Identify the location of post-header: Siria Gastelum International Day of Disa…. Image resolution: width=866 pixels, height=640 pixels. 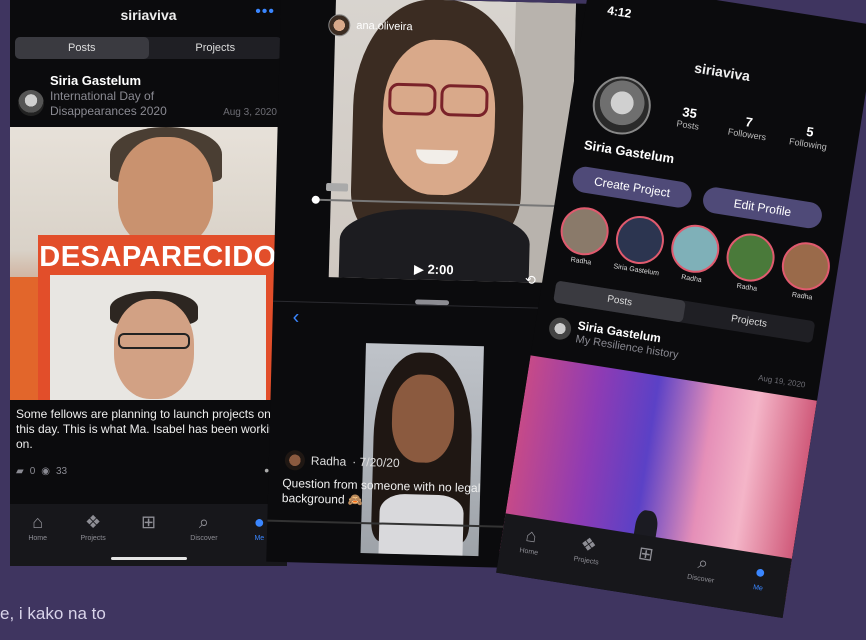
(148, 96).